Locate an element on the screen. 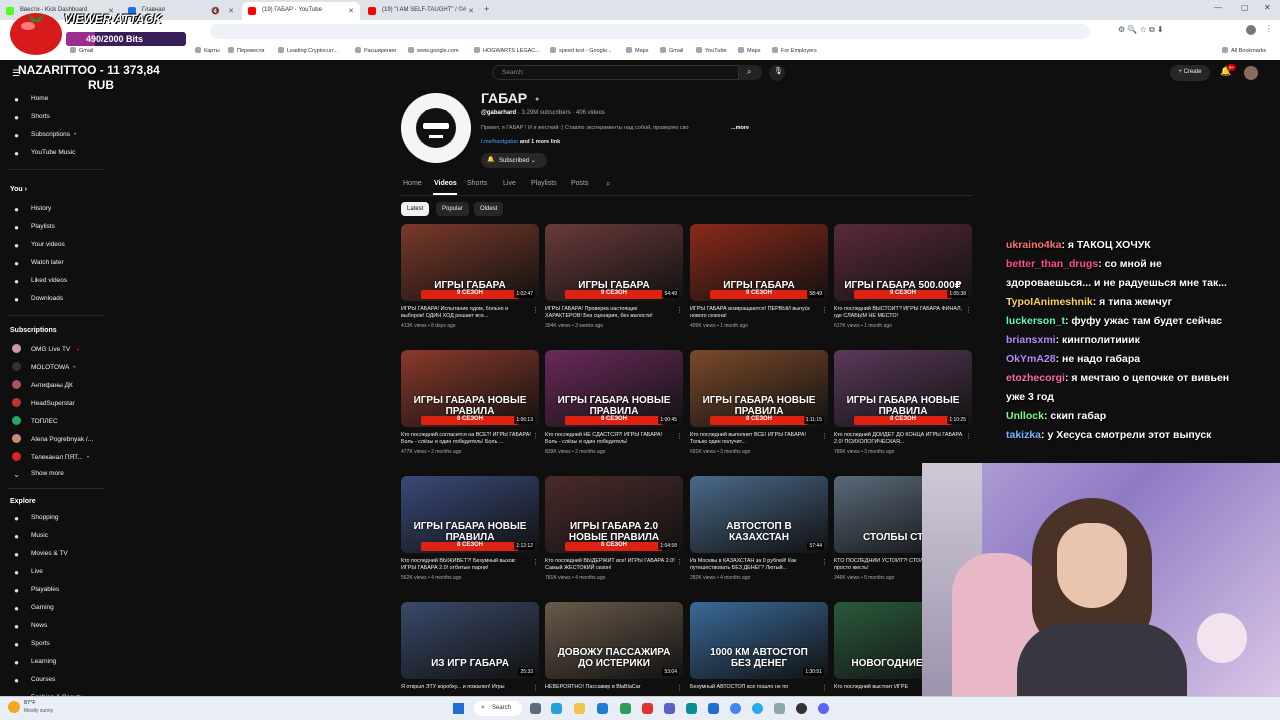  sidebar-item: ● Live is located at coordinates (27, 574).